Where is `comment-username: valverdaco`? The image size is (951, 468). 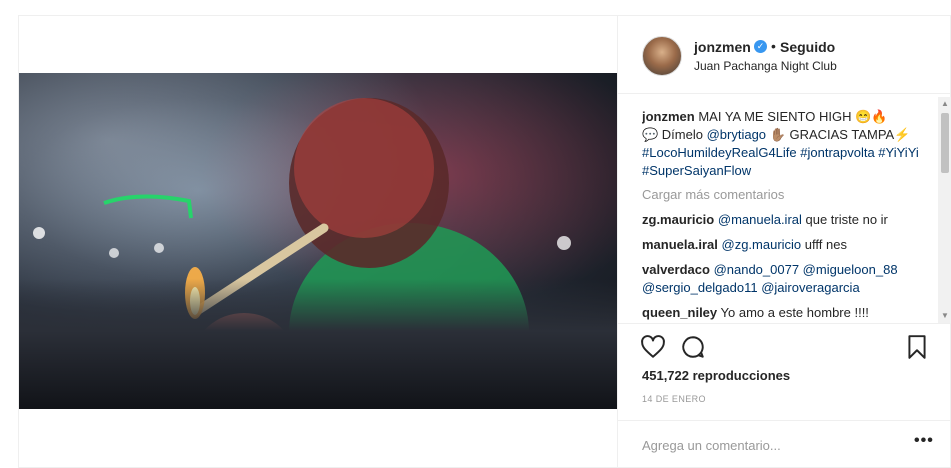 comment-username: valverdaco is located at coordinates (676, 269).